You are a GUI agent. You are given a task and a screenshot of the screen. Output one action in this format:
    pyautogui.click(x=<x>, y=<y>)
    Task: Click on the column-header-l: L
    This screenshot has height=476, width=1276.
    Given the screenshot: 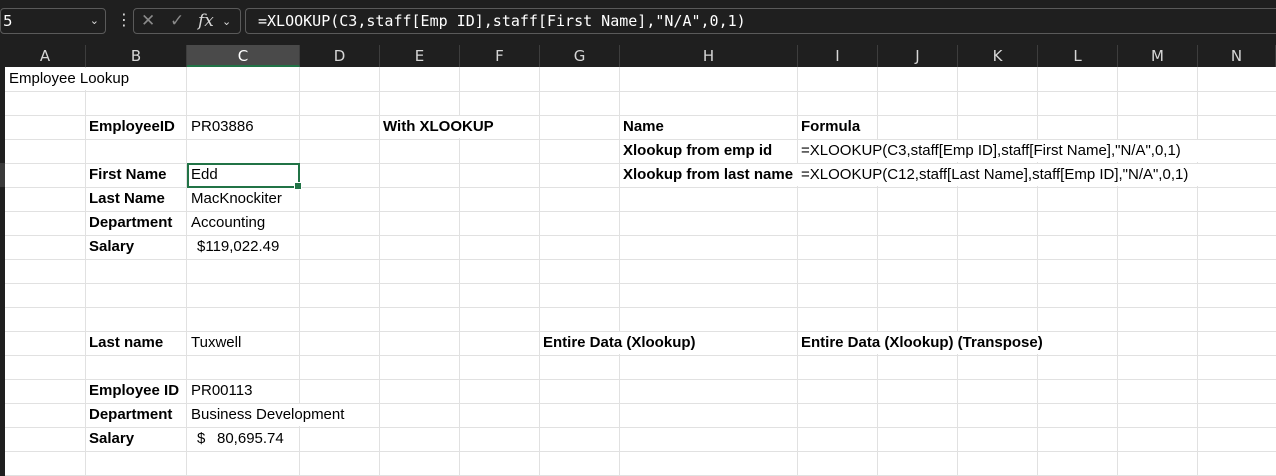 What is the action you would take?
    pyautogui.click(x=1078, y=56)
    